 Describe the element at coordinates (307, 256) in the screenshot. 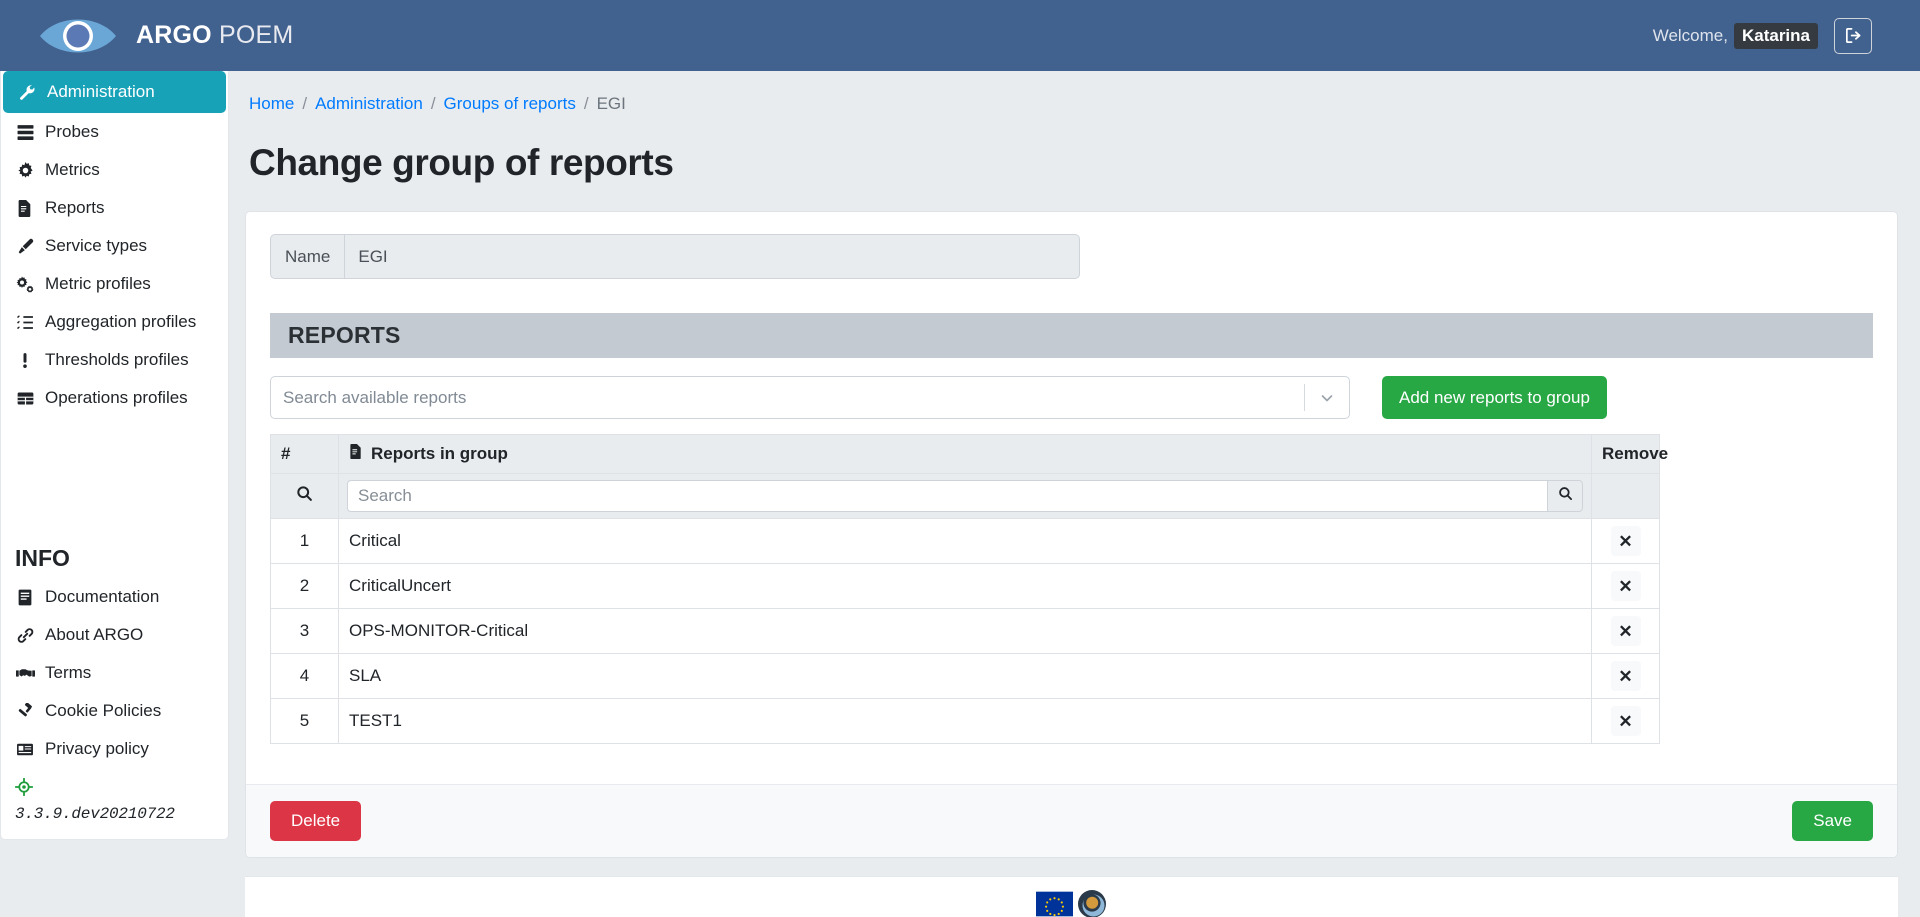

I see `name-label: Name` at that location.